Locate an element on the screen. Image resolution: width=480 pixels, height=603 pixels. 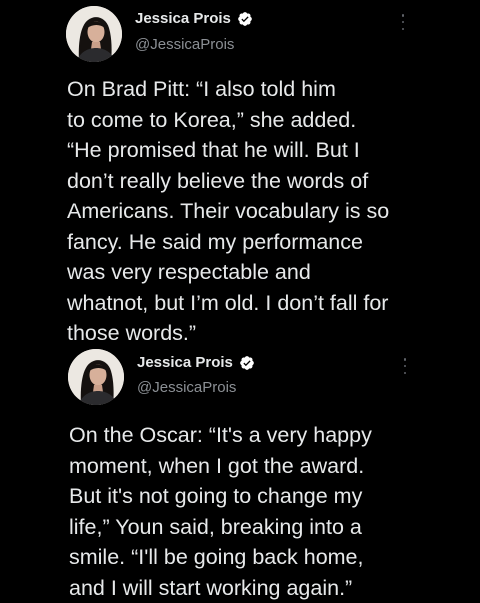
tweet-text-line: smile. “I'll be going back home, is located at coordinates (244, 557).